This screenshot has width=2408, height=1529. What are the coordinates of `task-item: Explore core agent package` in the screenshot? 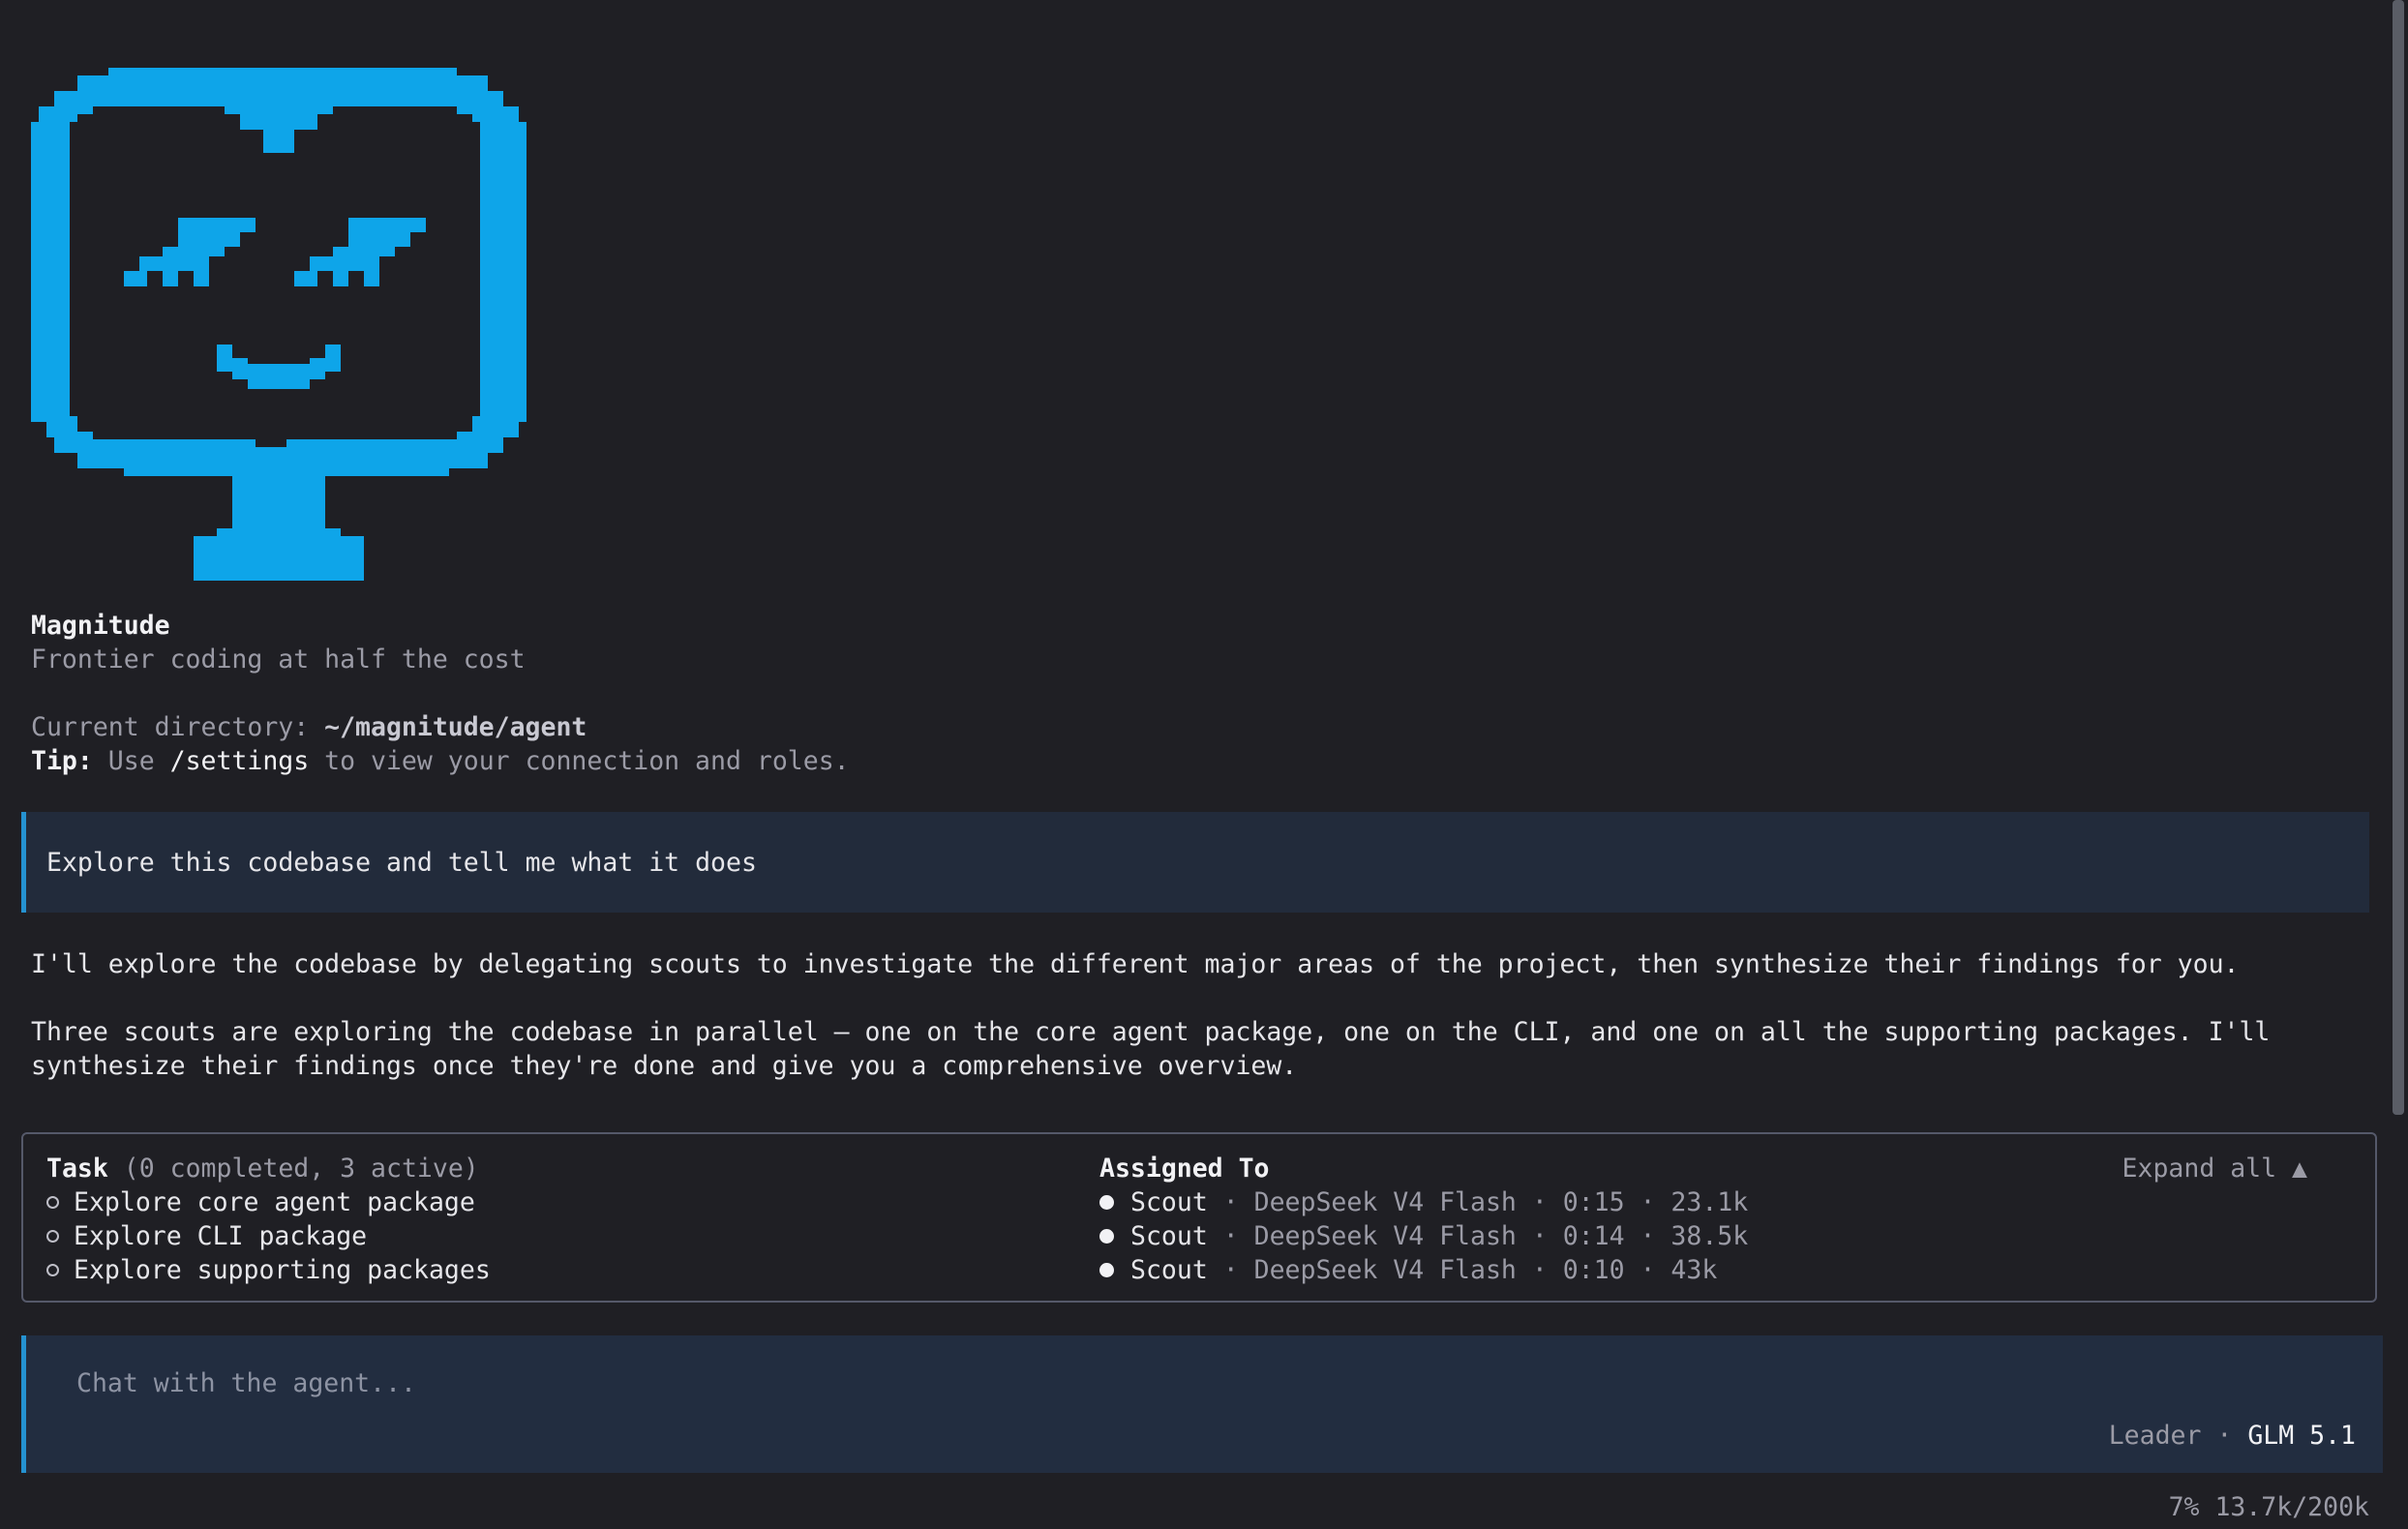 It's located at (268, 1202).